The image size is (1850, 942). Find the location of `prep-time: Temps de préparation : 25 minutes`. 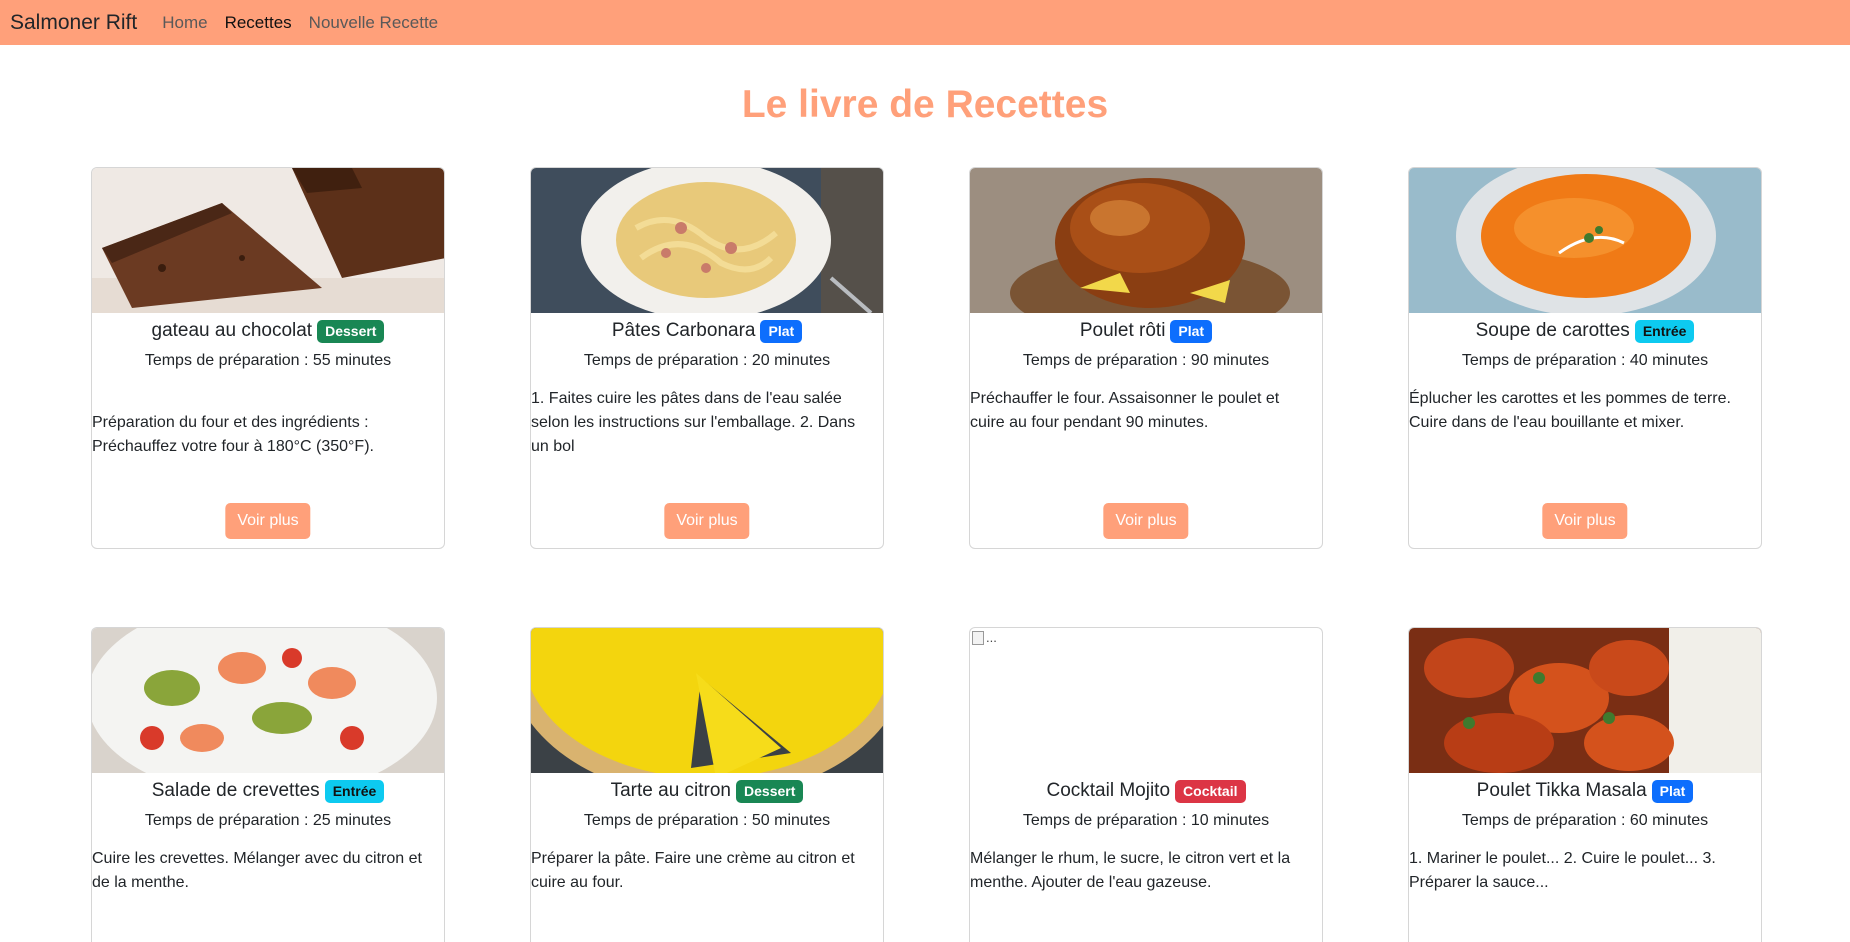

prep-time: Temps de préparation : 25 minutes is located at coordinates (268, 820).